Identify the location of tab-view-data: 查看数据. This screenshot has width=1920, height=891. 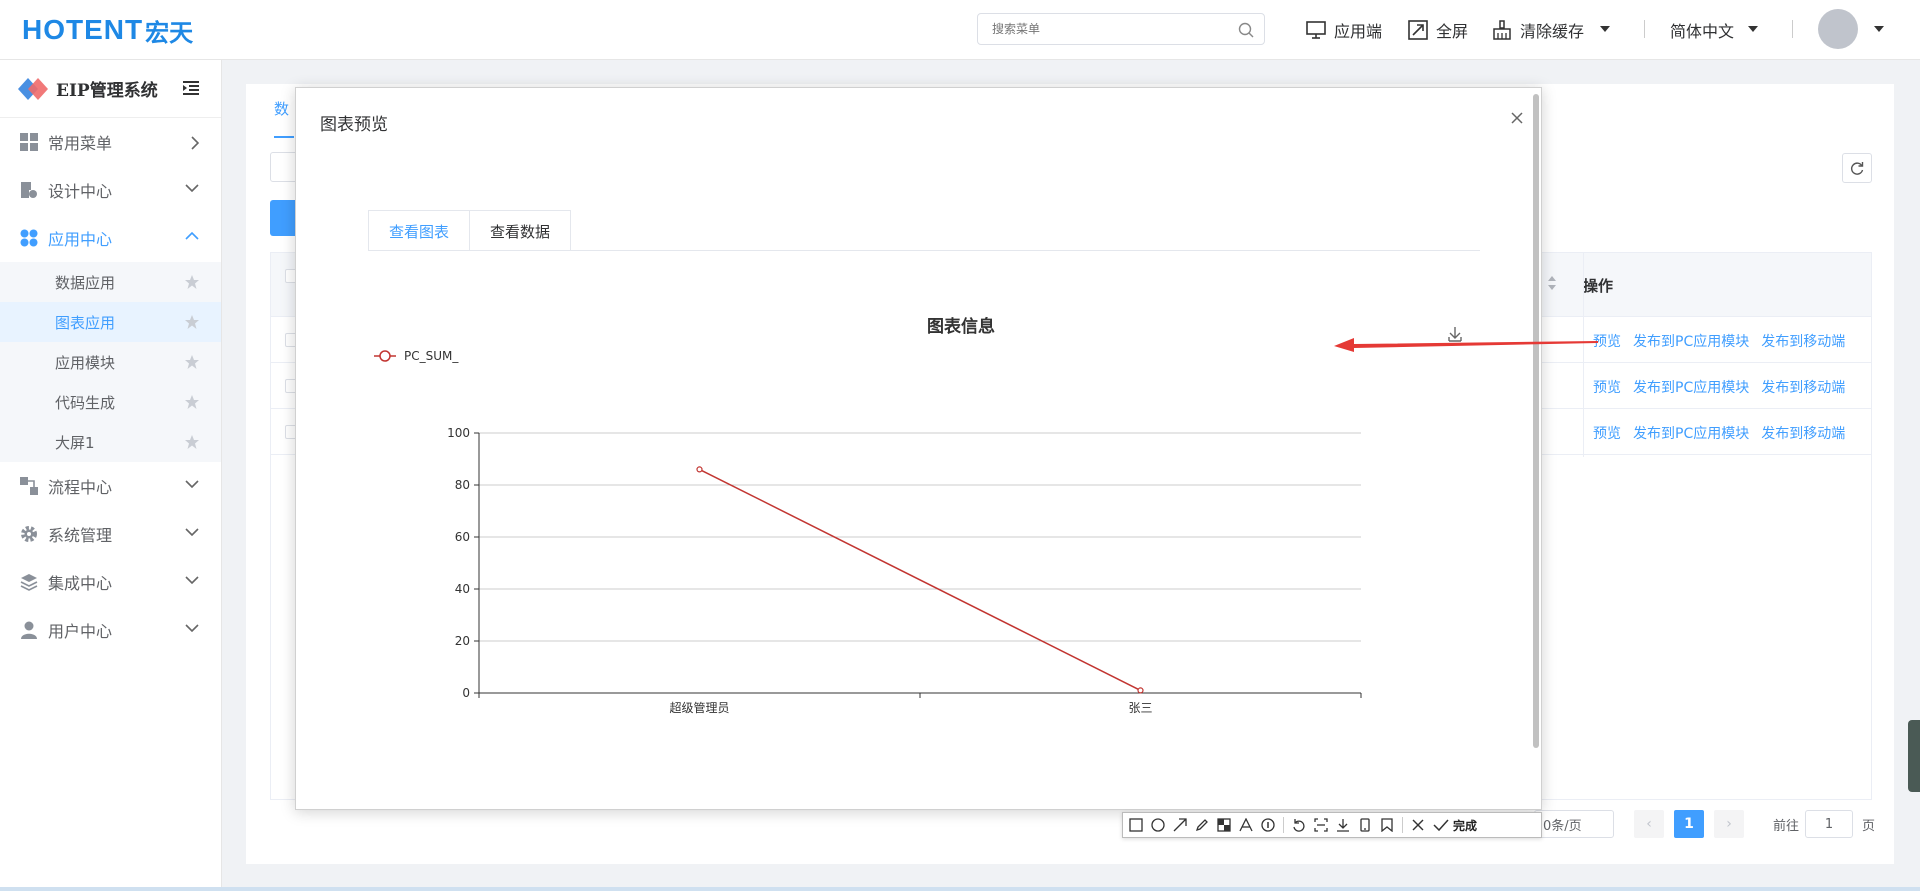
(521, 230).